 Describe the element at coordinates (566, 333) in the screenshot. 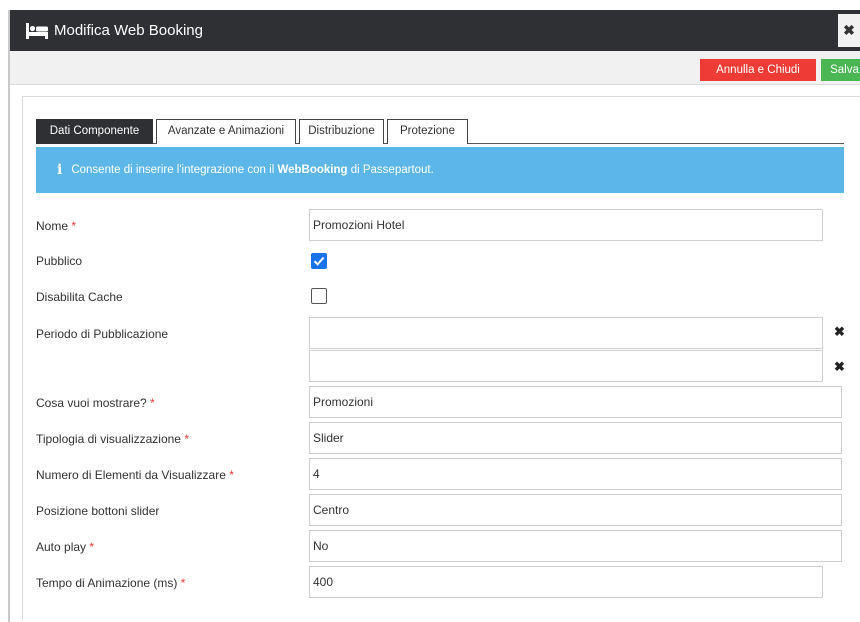

I see `periodo-start-input` at that location.